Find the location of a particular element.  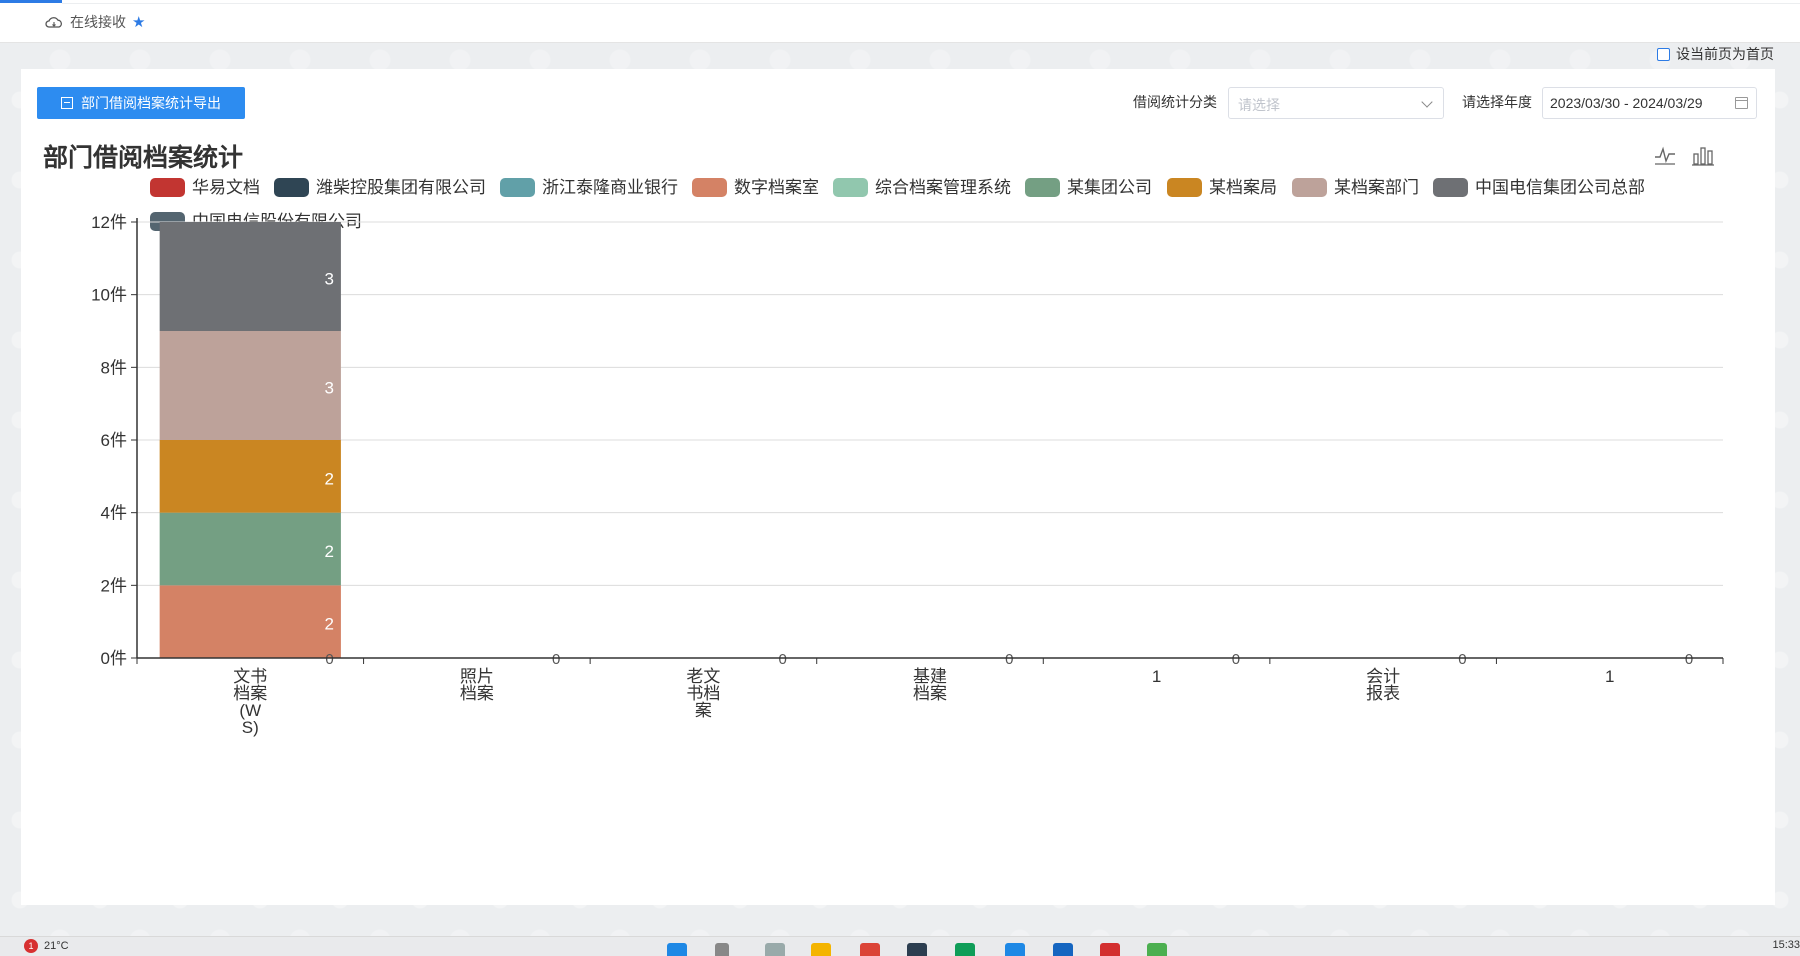

x-tick-label: 照片档案 is located at coordinates (477, 685).